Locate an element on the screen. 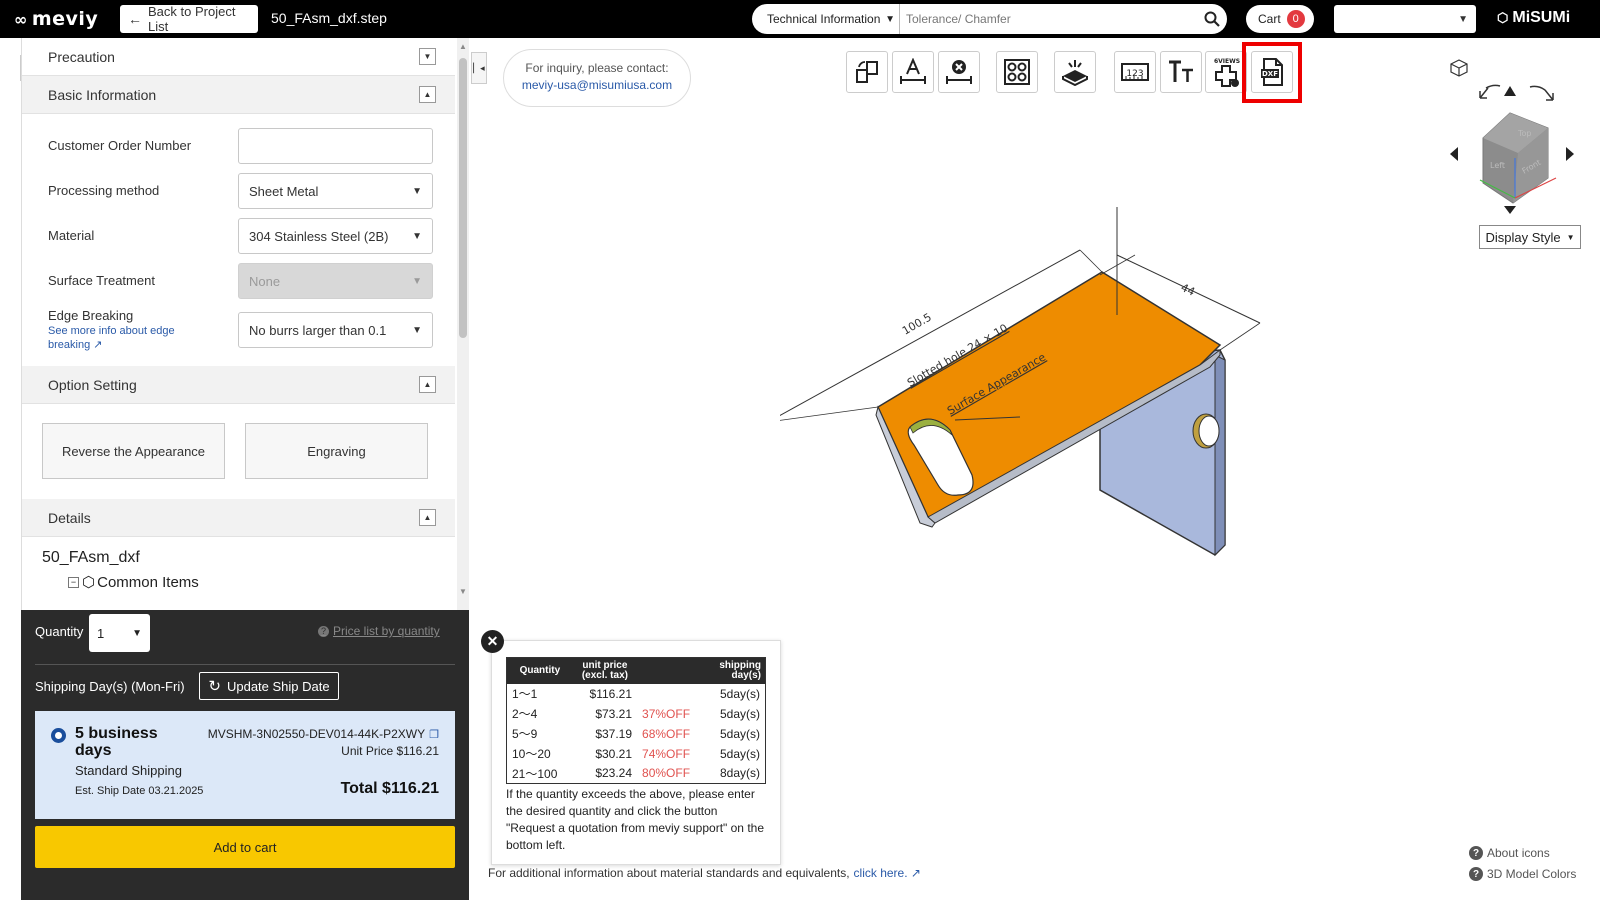 This screenshot has width=1600, height=900. tree-root-item: 50_FAsm_dxf is located at coordinates (91, 558).